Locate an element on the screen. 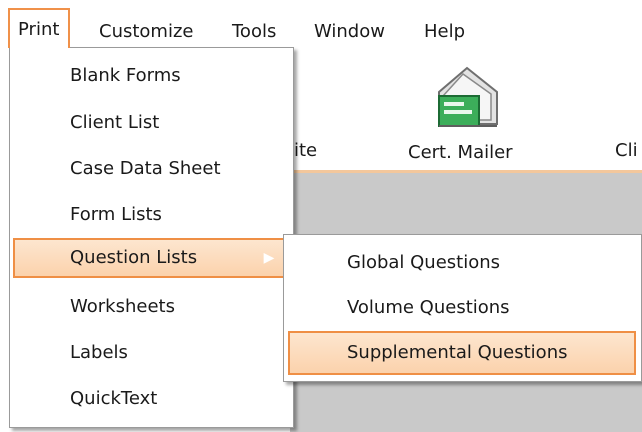 This screenshot has width=642, height=432. menu-customize: Customize is located at coordinates (146, 32).